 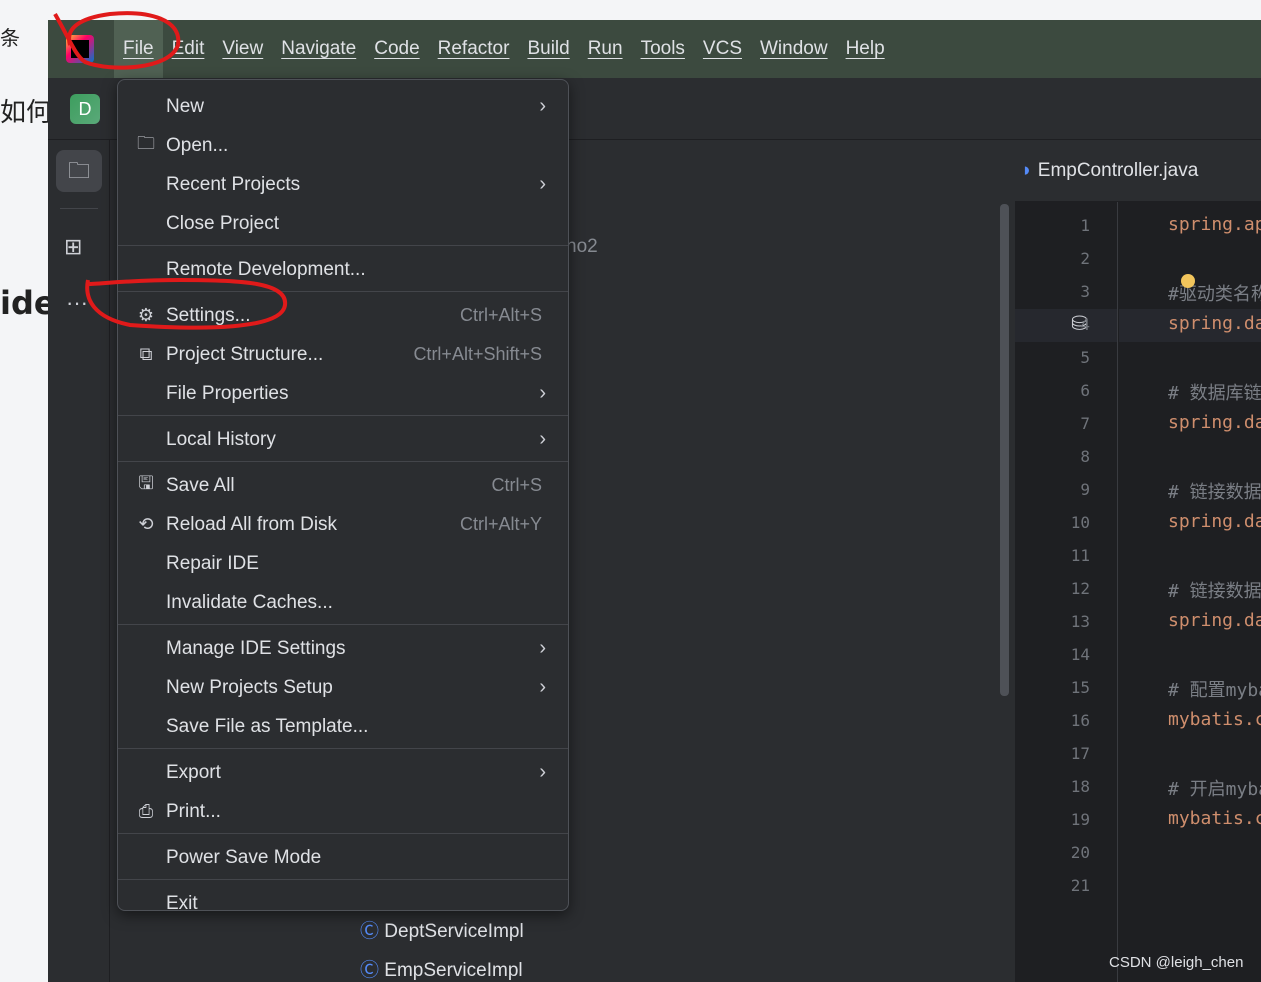 What do you see at coordinates (170, 170) in the screenshot?
I see `red-annotation` at bounding box center [170, 170].